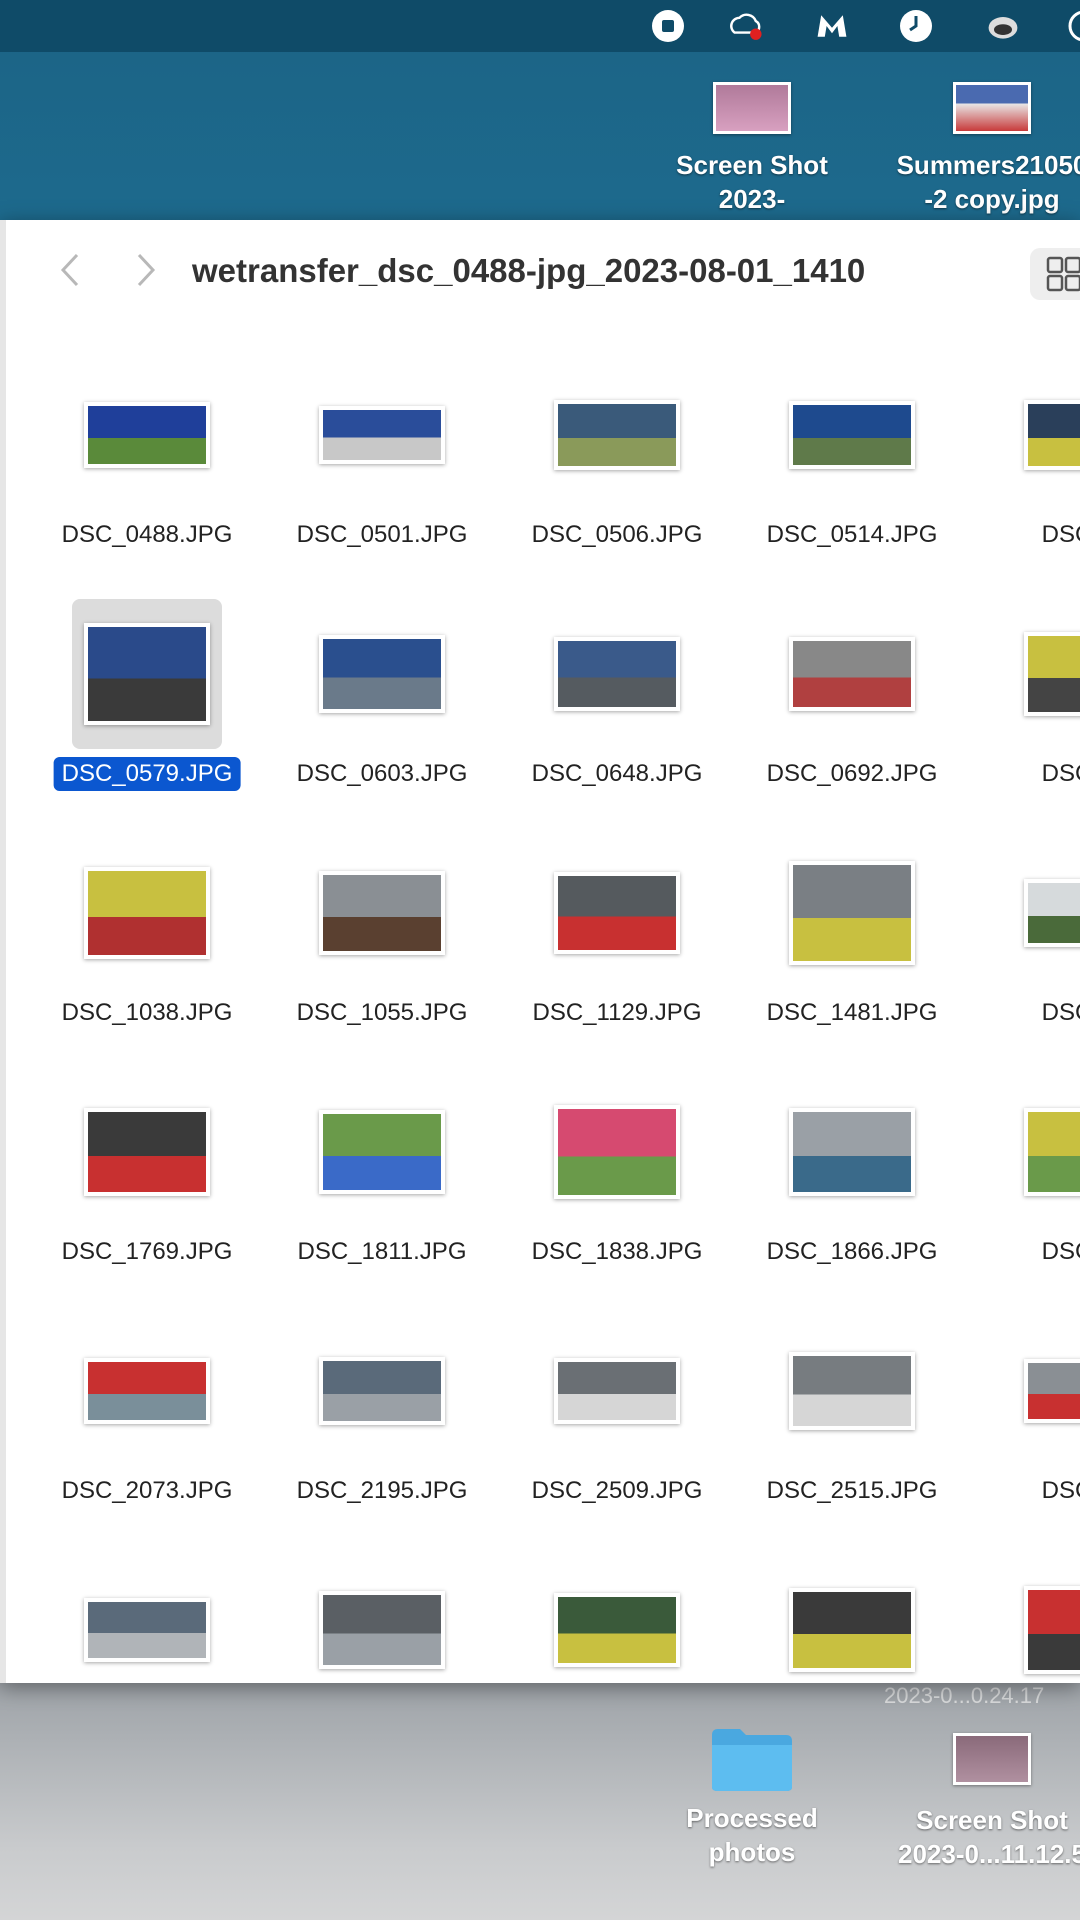  I want to click on file-name: DSC_16, so click(1060, 1012).